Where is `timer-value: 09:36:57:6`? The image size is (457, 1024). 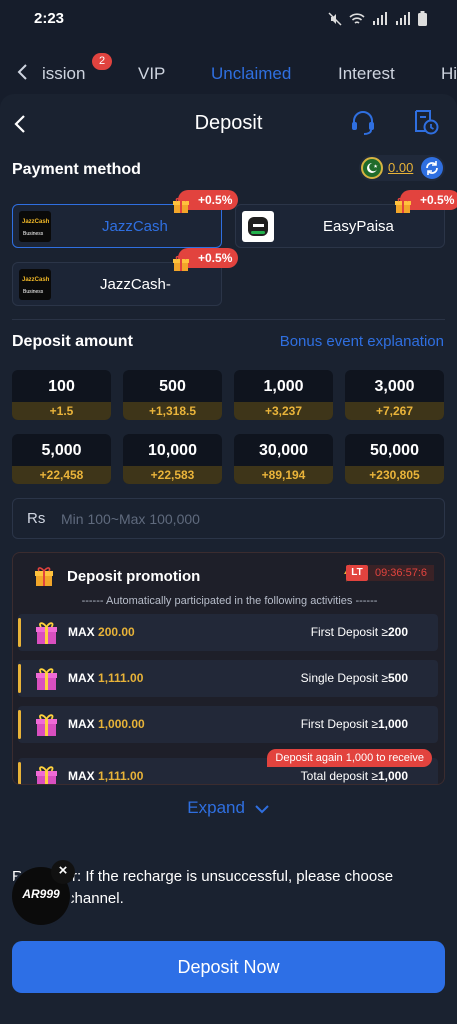
timer-value: 09:36:57:6 is located at coordinates (401, 573).